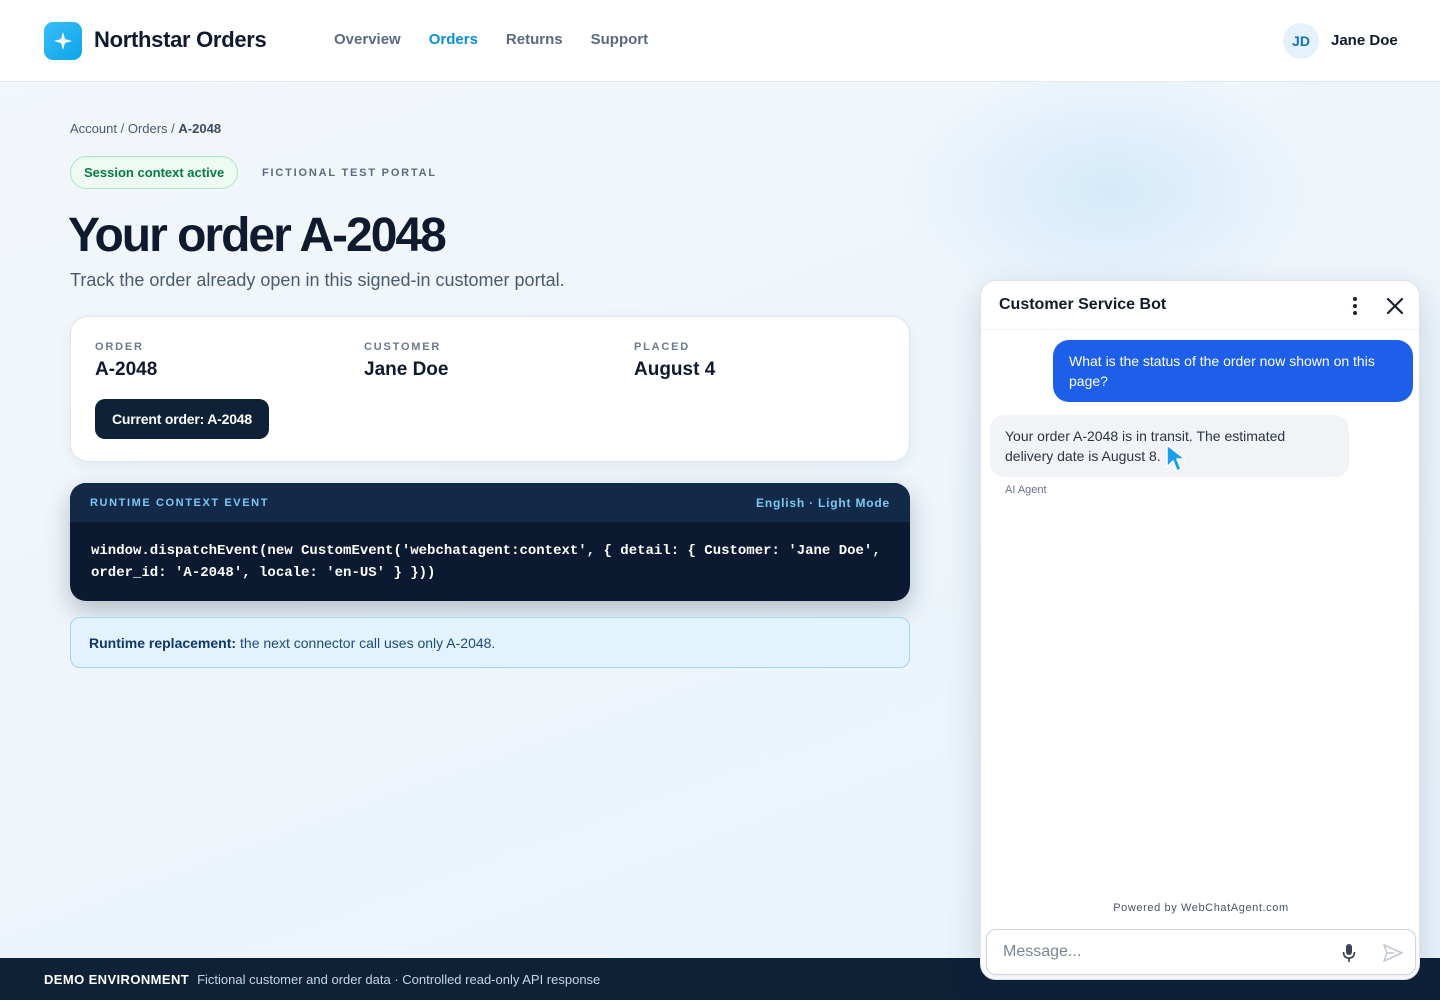 The image size is (1440, 1000). What do you see at coordinates (1201, 908) in the screenshot?
I see `powered-by-label: Powered by WebChatAgent.com` at bounding box center [1201, 908].